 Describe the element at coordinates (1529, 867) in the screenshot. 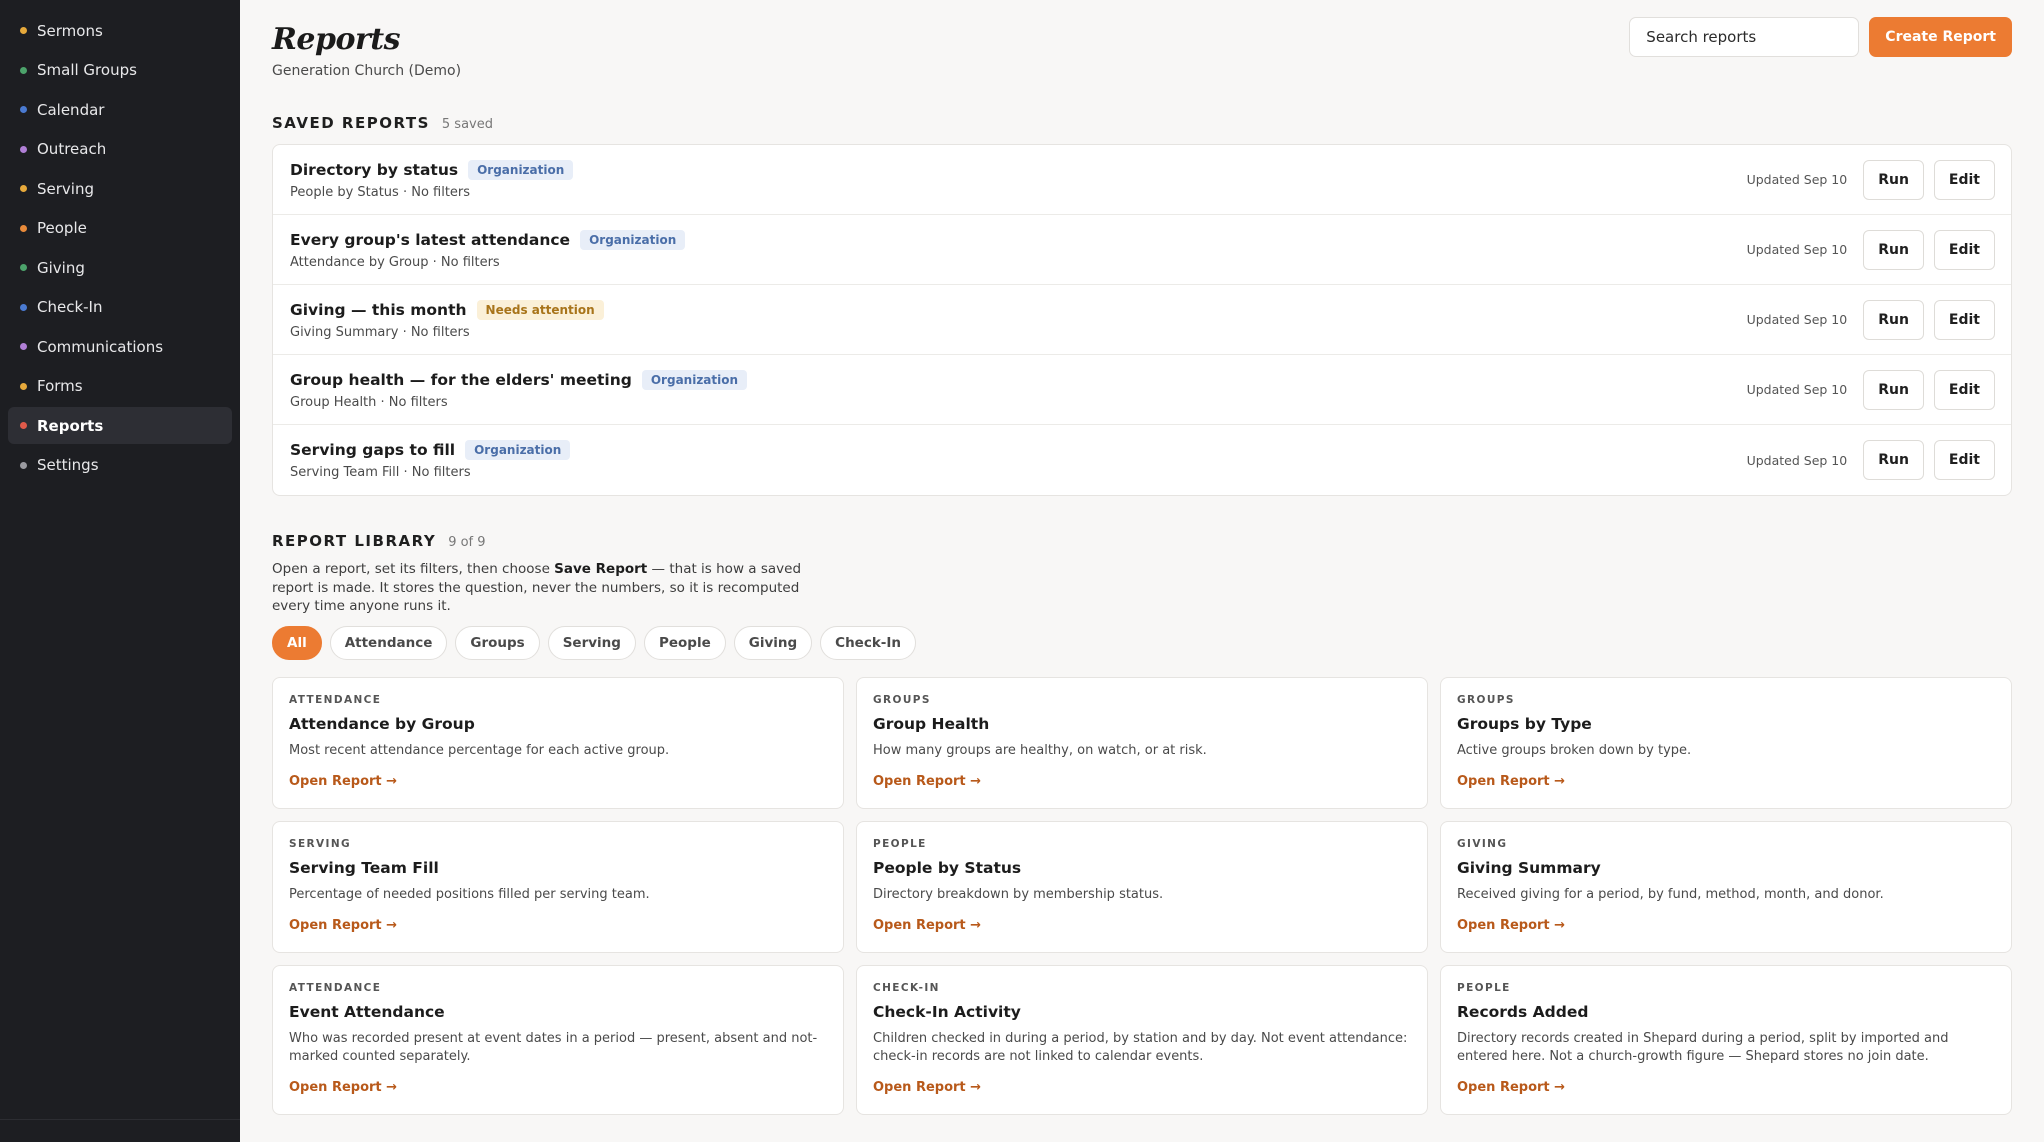

I see `card-title: Giving Summary` at that location.